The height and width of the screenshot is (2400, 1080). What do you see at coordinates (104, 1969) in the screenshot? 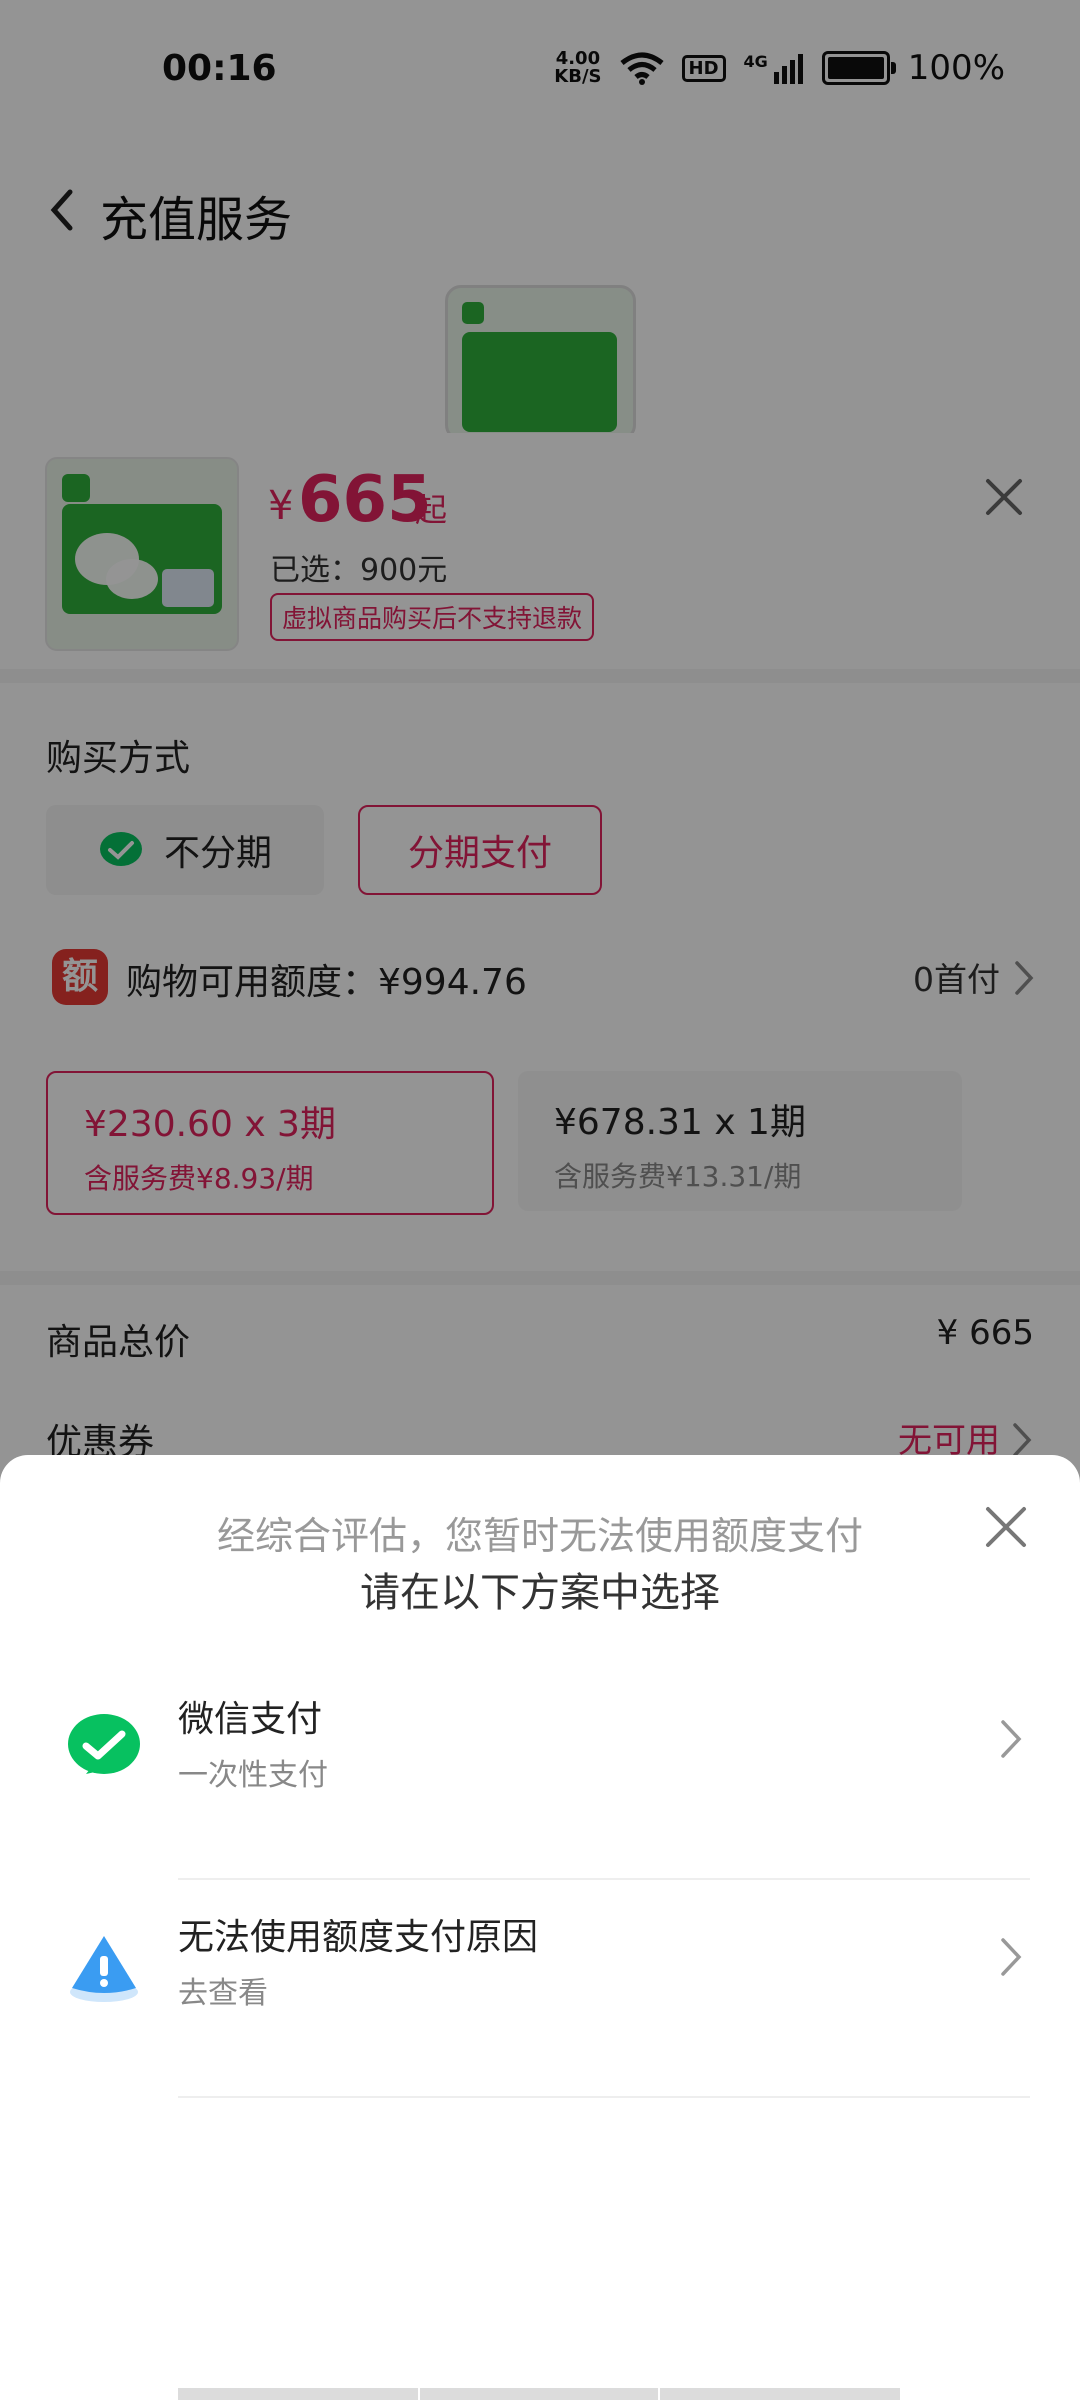
I see `warning-icon` at bounding box center [104, 1969].